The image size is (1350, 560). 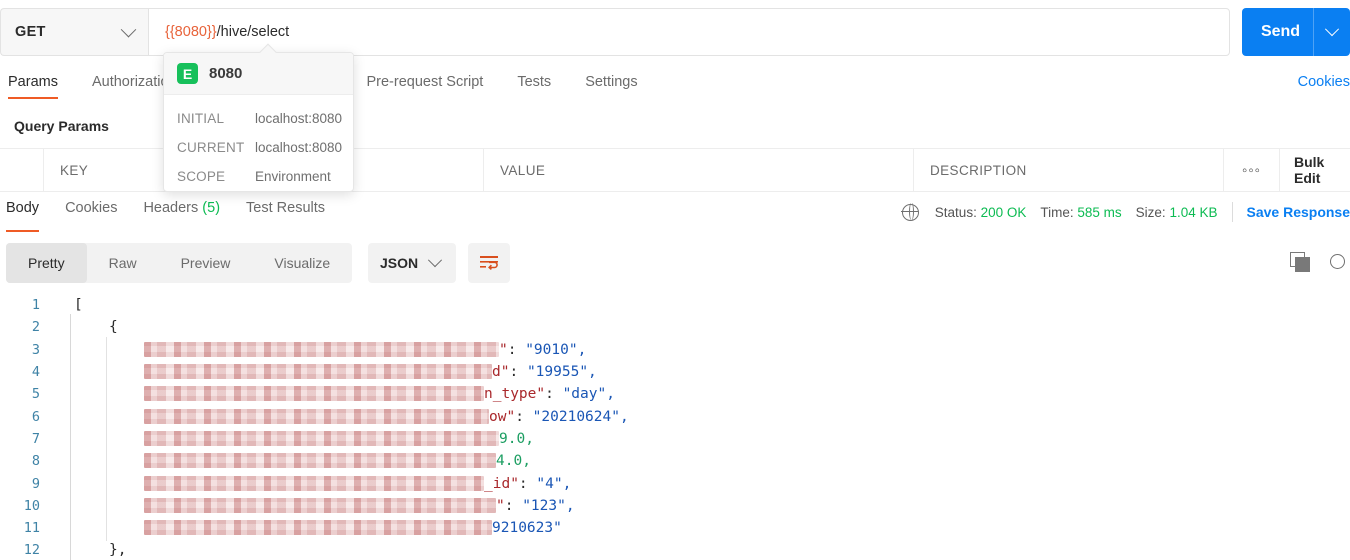 I want to click on code-line-content: 9.0,, so click(x=339, y=438).